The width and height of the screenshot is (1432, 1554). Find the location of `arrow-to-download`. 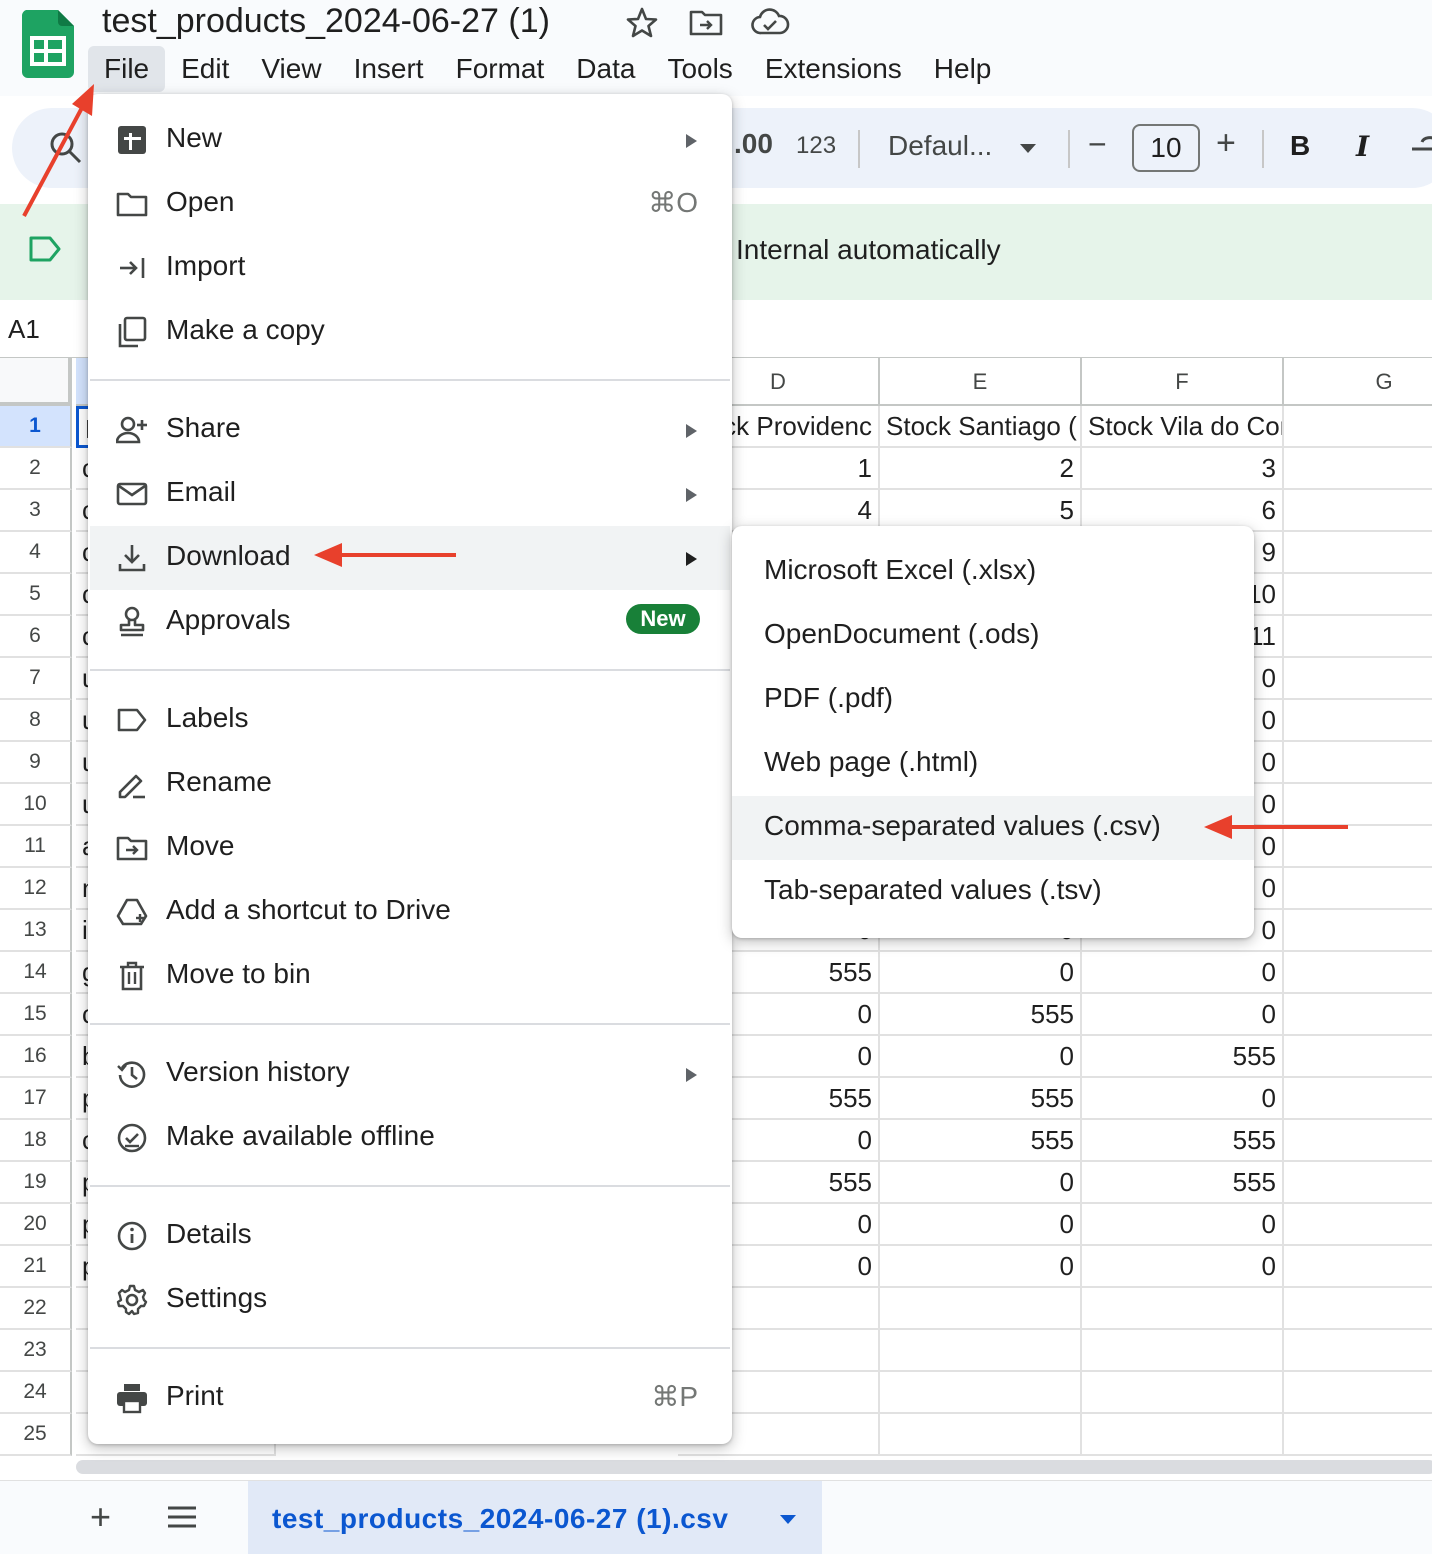

arrow-to-download is located at coordinates (385, 555).